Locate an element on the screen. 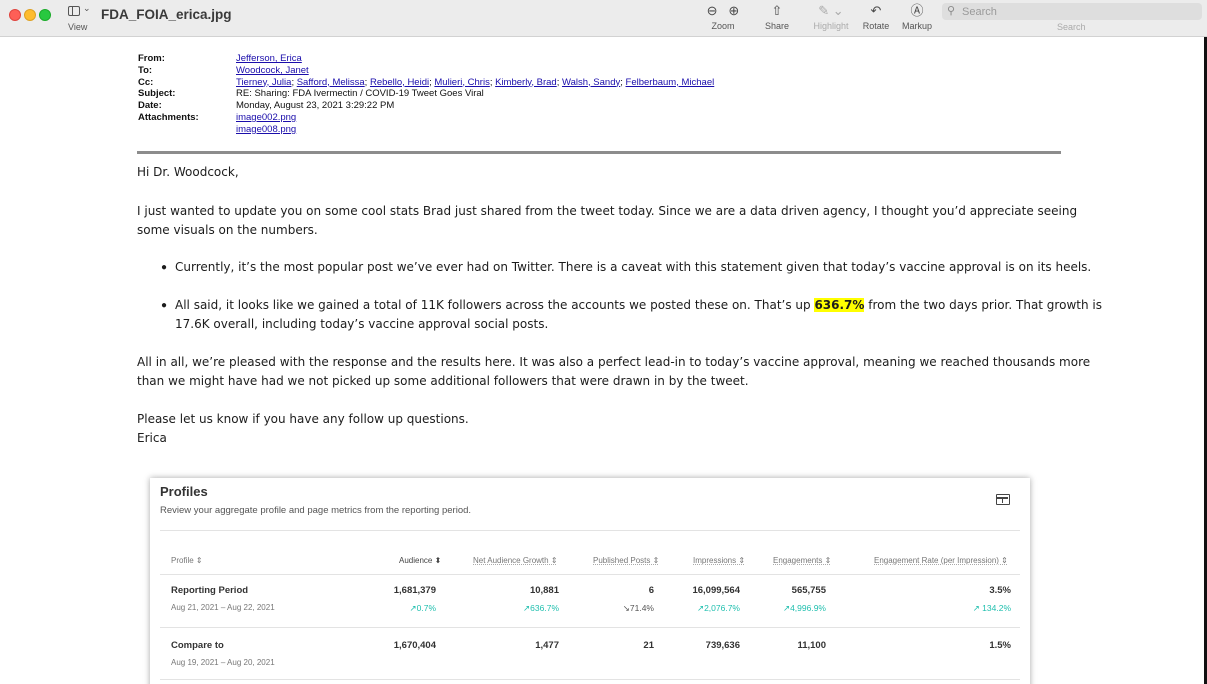  cell-engagement-rate: 1.5% is located at coordinates (1000, 645).